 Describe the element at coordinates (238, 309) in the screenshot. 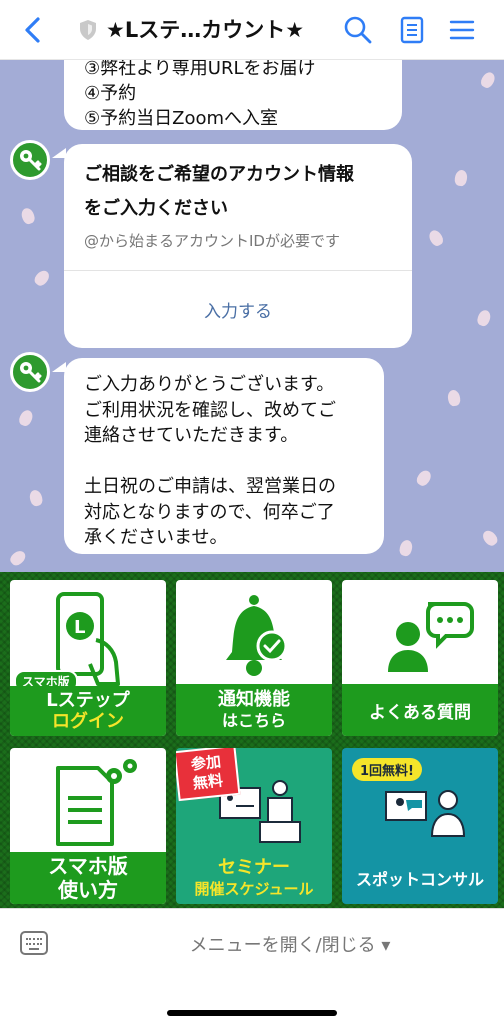

I see `input-button: 入力する` at that location.